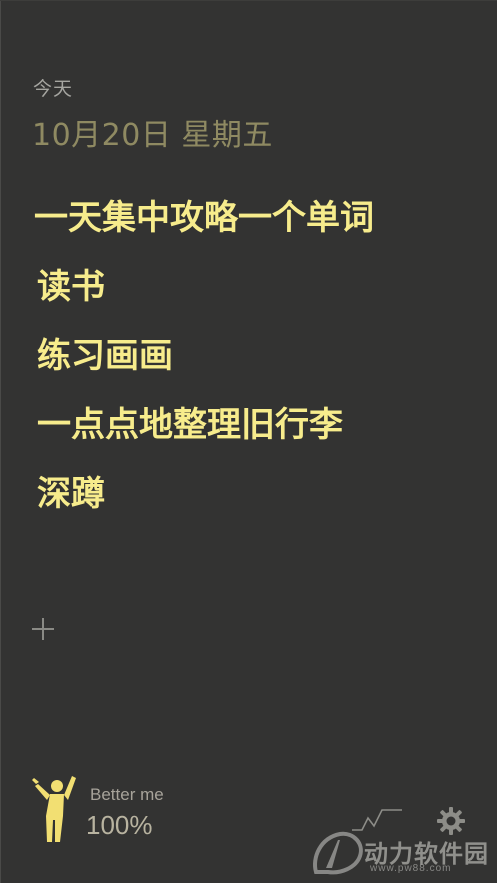  What do you see at coordinates (152, 135) in the screenshot?
I see `date-label: 10月20日 星期五` at bounding box center [152, 135].